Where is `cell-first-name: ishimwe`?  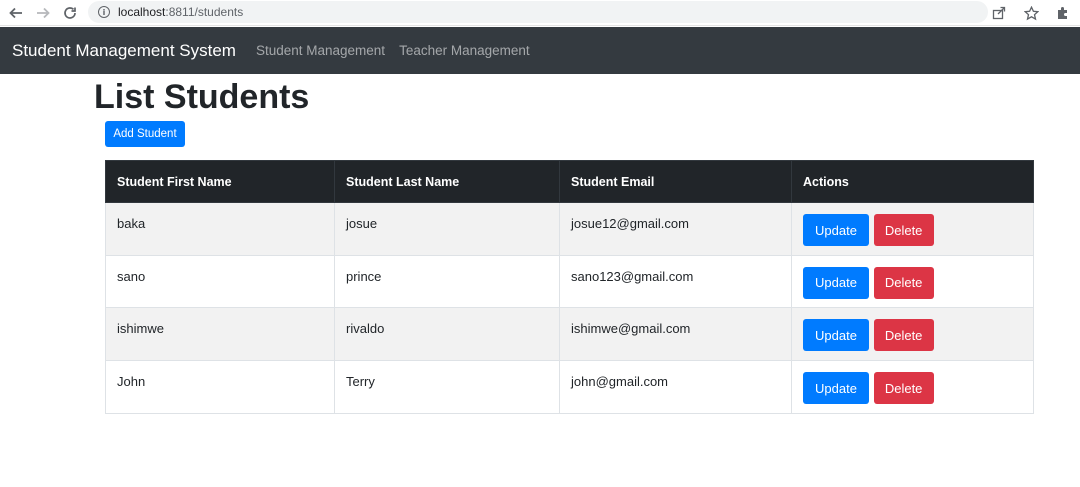 cell-first-name: ishimwe is located at coordinates (220, 334).